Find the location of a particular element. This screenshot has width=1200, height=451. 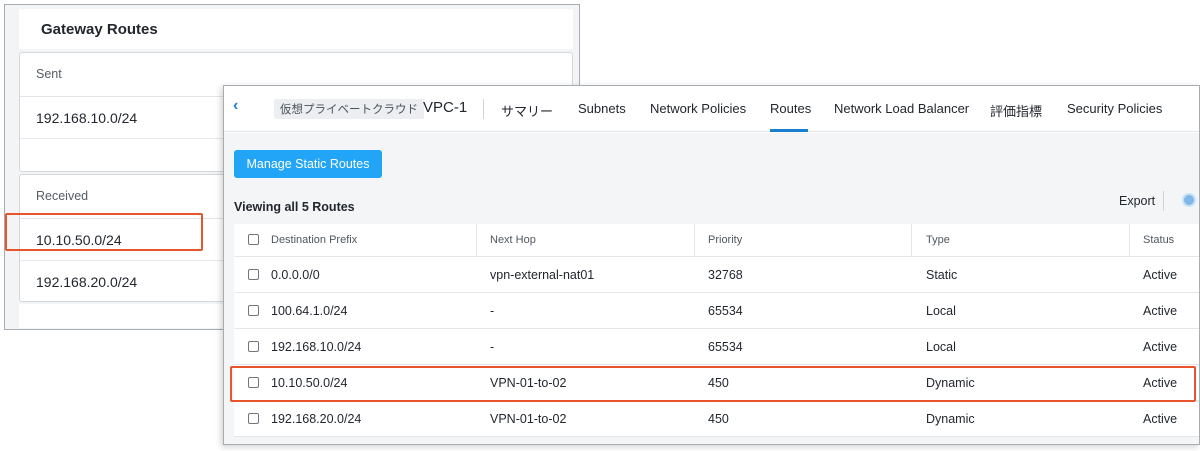

tab-network-policies: Network Policies is located at coordinates (698, 108).